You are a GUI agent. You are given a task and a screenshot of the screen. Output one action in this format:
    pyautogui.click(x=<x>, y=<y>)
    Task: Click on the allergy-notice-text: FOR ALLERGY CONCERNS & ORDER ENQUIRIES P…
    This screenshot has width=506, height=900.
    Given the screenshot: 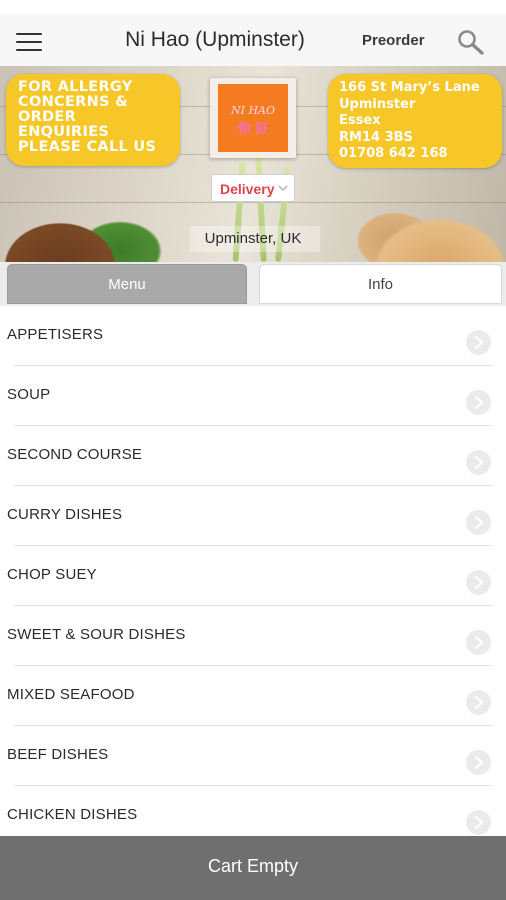 What is the action you would take?
    pyautogui.click(x=87, y=117)
    